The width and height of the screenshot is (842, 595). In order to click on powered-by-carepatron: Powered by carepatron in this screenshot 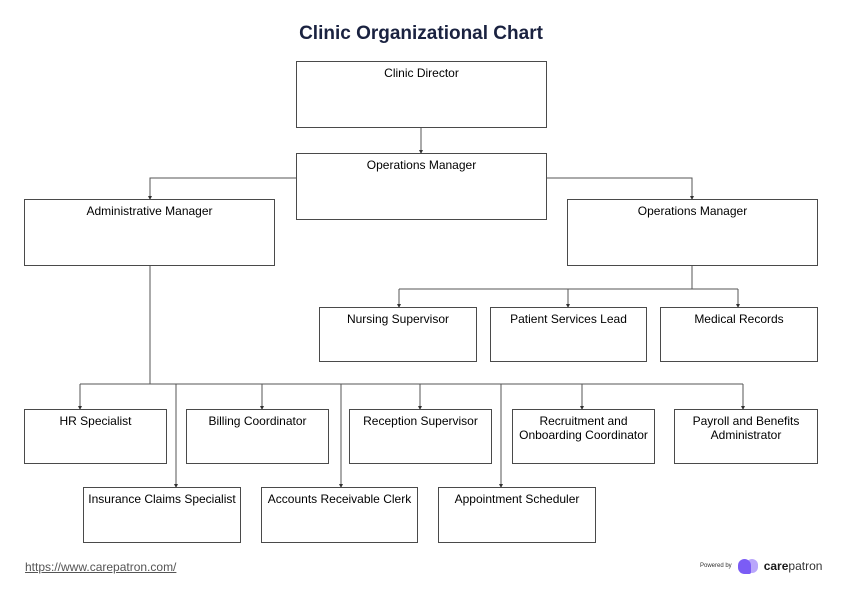, I will do `click(761, 566)`.